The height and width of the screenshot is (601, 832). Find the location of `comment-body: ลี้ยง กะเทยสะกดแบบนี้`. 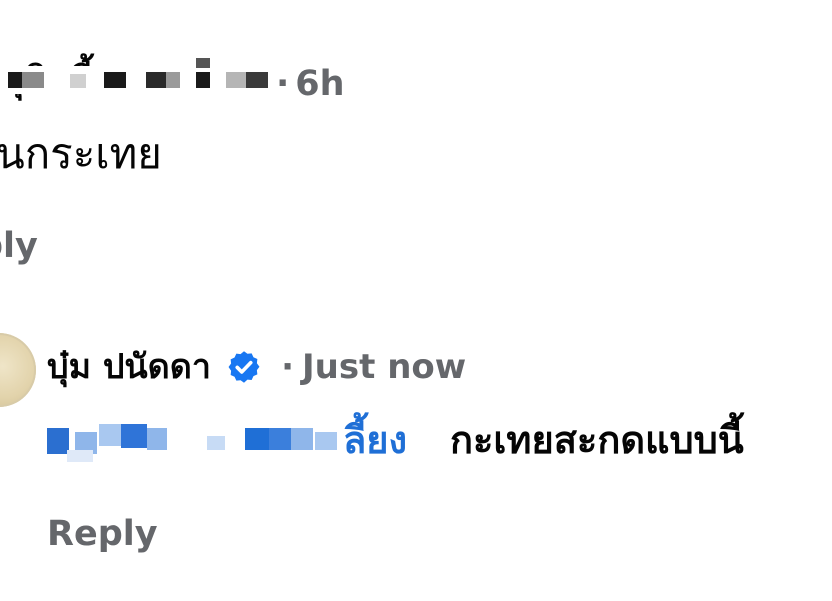

comment-body: ลี้ยง กะเทยสะกดแบบนี้ is located at coordinates (439, 440).